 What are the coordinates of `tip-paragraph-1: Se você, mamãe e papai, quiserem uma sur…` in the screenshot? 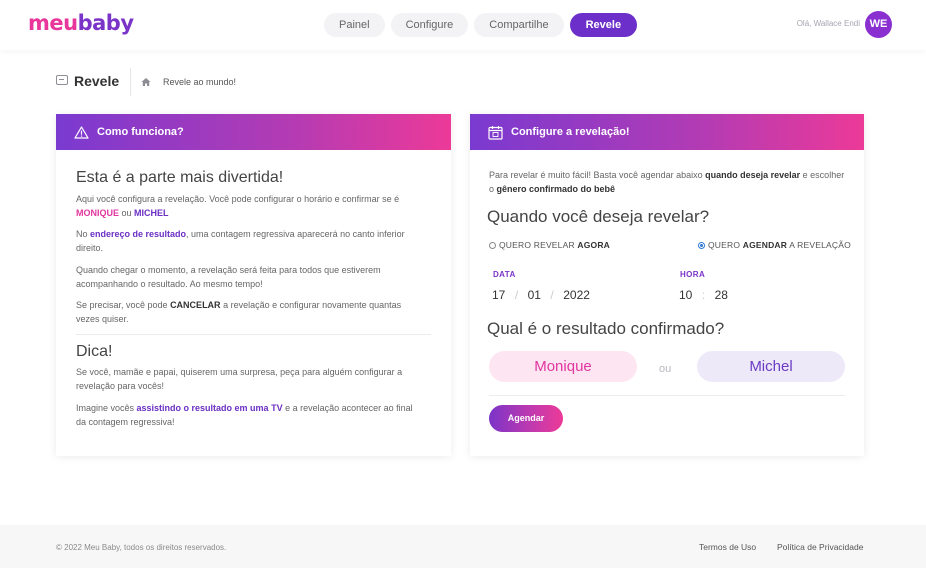 It's located at (239, 379).